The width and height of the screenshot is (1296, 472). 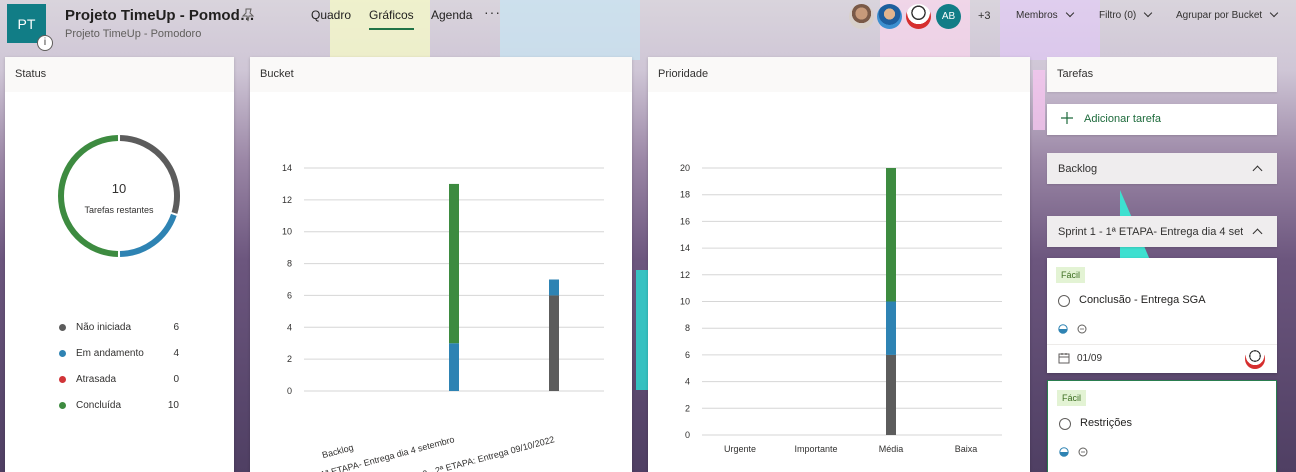 I want to click on pin-icon, so click(x=248, y=15).